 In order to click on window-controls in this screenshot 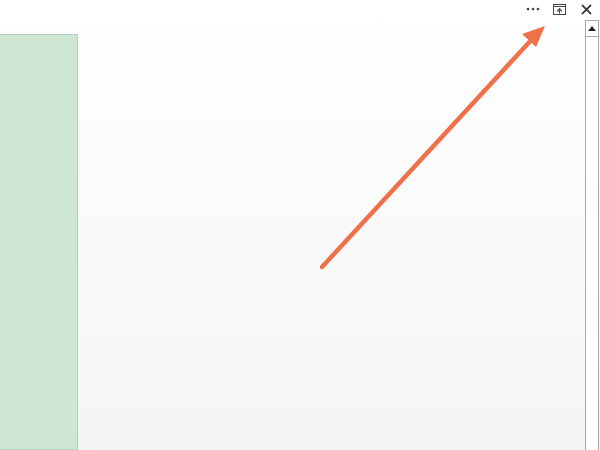, I will do `click(557, 9)`.